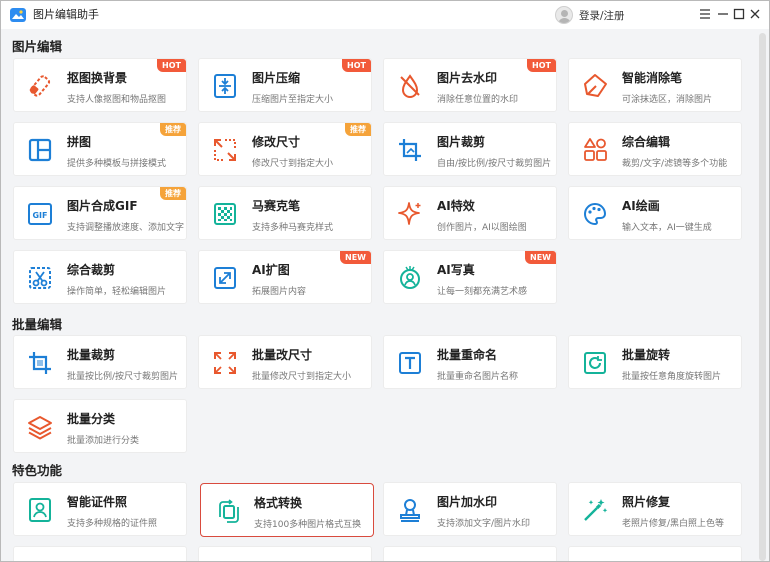  I want to click on card-ai-expand: AI扩图 拓展图片内容 NEW, so click(285, 277).